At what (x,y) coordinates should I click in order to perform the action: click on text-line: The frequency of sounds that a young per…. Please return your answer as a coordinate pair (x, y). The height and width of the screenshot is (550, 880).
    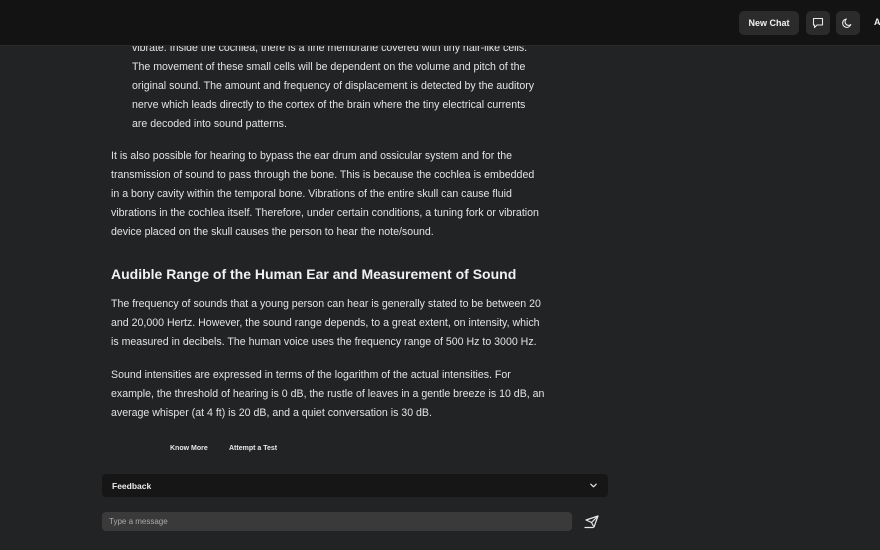
    Looking at the image, I should click on (326, 304).